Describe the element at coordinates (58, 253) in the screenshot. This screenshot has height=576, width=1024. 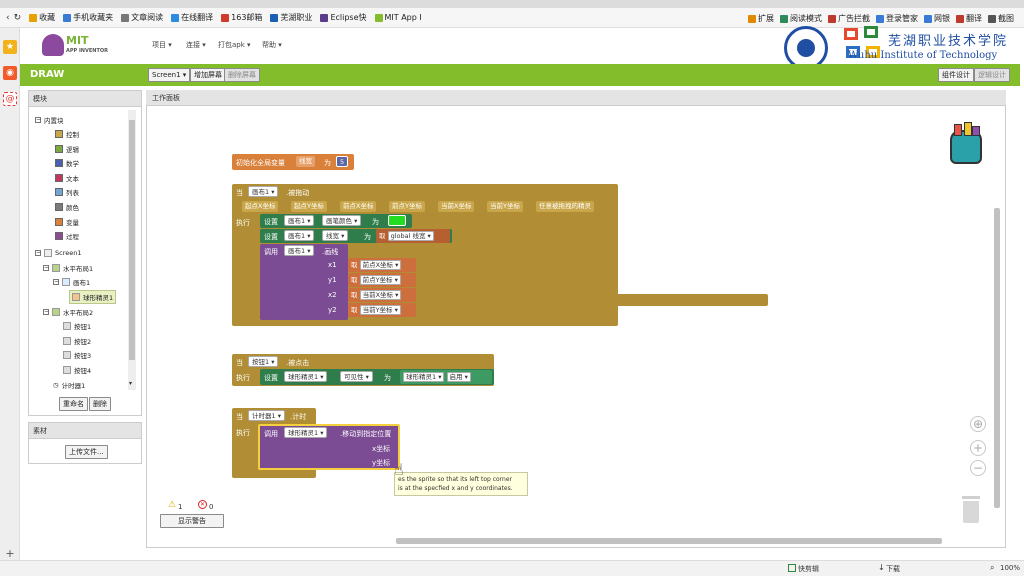
I see `tree-screen1: − Screen1` at that location.